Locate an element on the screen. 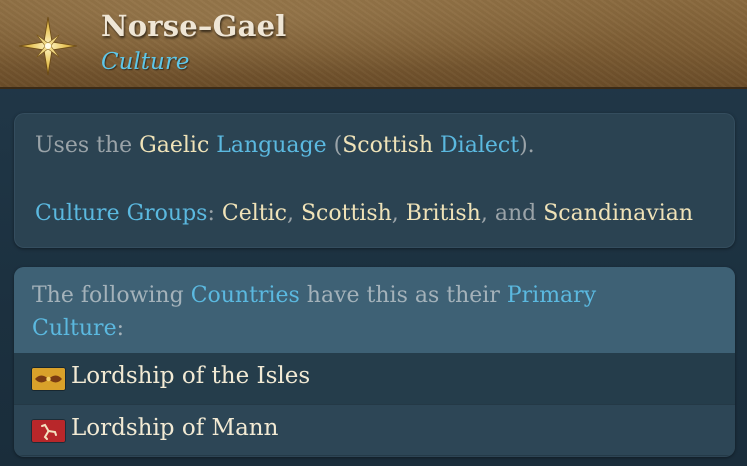  culture-group-scottish: Scottish is located at coordinates (346, 213).